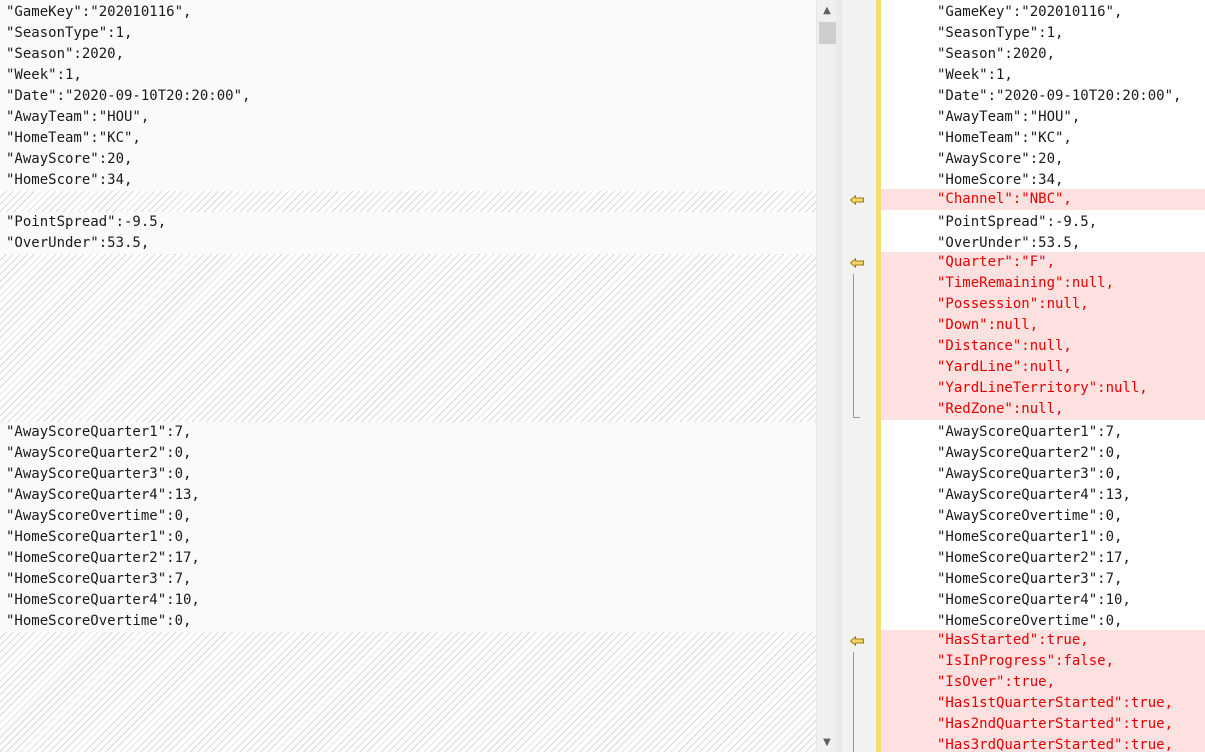 This screenshot has height=752, width=1205. I want to click on chevron-down-icon: ▼, so click(827, 742).